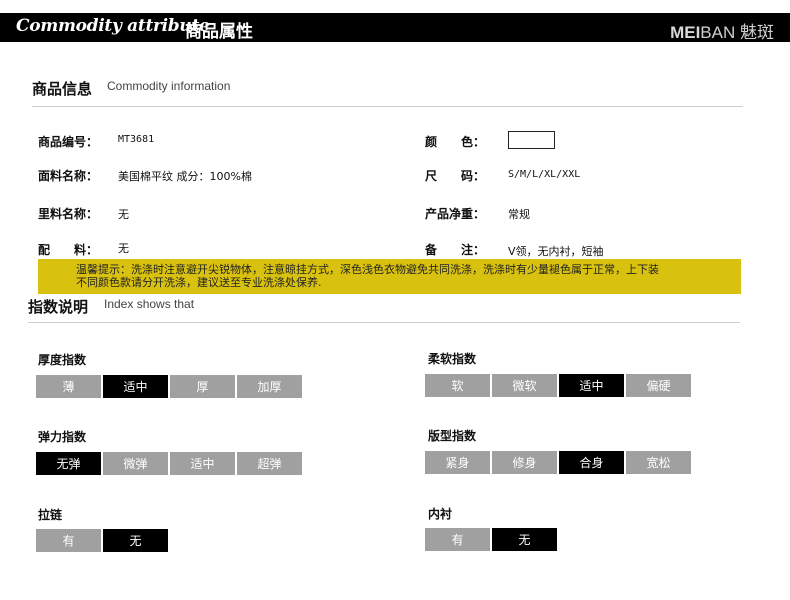 The width and height of the screenshot is (790, 600). I want to click on info-section-subtitle: Commodity information, so click(169, 86).